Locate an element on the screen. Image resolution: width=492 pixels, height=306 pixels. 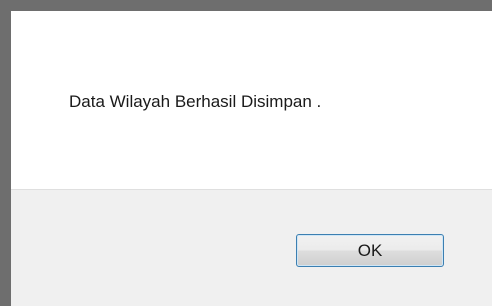
dialog-message: Data Wilayah Berhasil Disimpan . is located at coordinates (195, 101).